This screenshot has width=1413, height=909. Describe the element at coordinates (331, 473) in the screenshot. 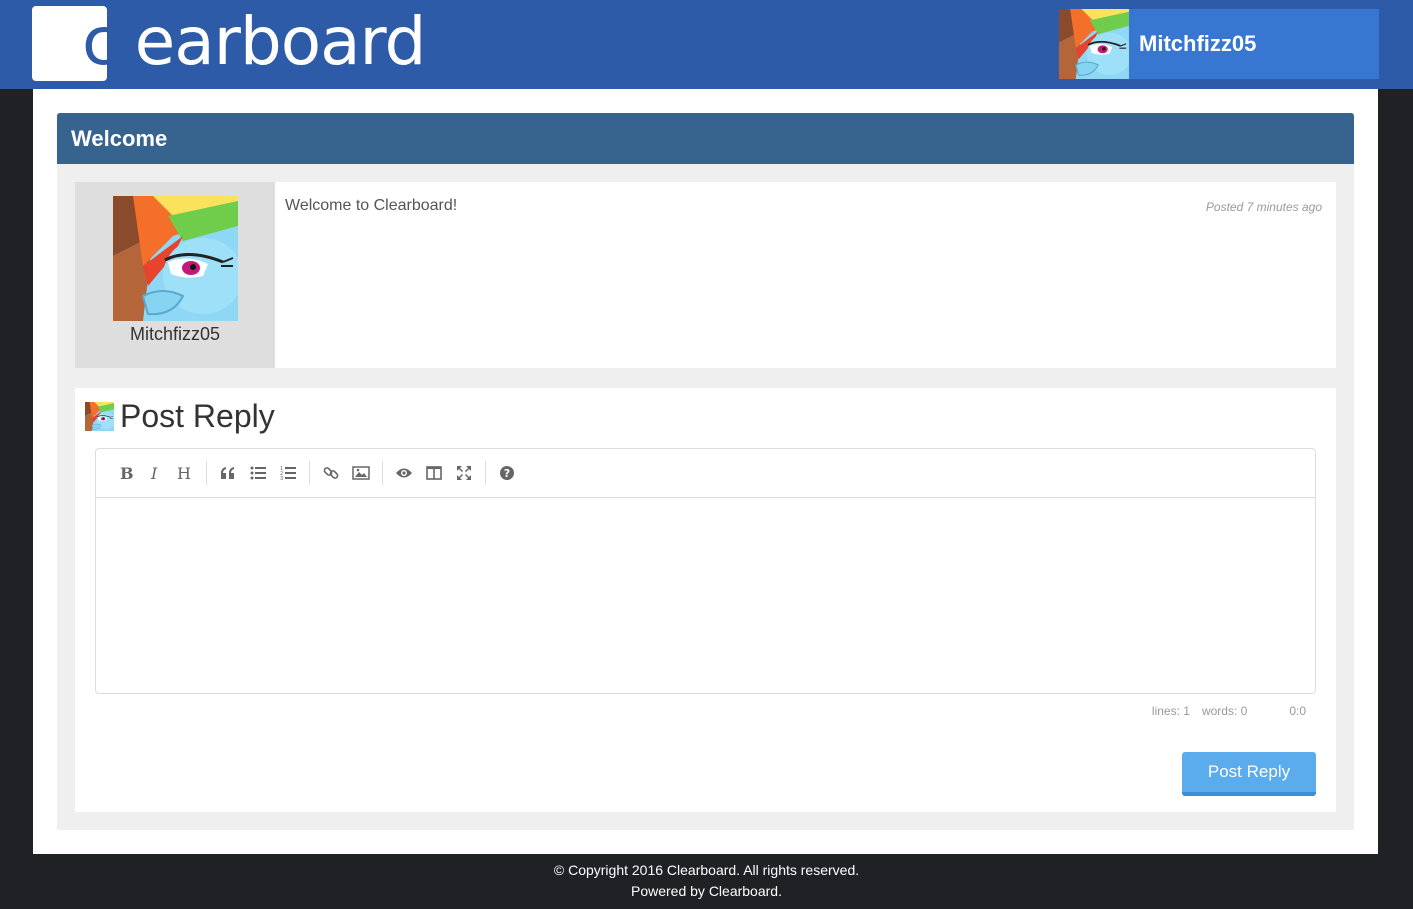

I see `link-icon` at that location.